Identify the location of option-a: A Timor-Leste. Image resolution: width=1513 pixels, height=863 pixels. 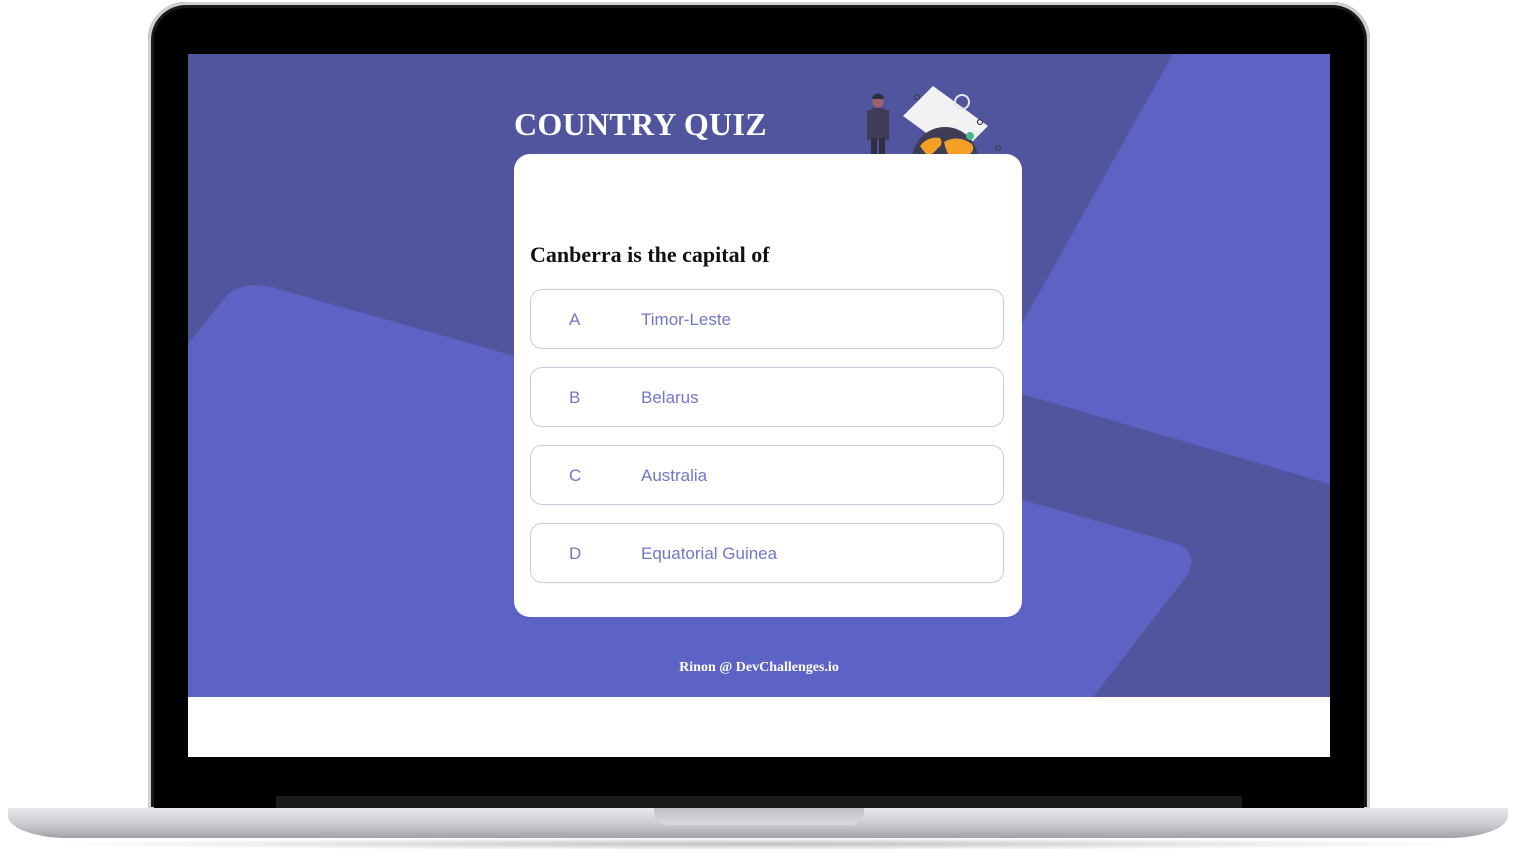
(767, 319).